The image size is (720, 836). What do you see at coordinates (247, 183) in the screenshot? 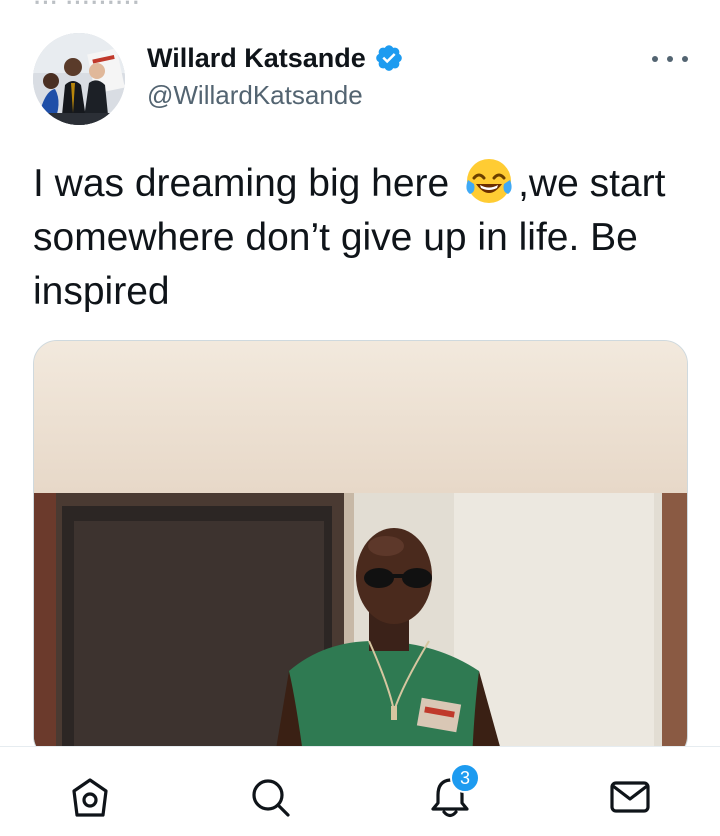
I see `tweet-text-part-1: I was dreaming big here` at bounding box center [247, 183].